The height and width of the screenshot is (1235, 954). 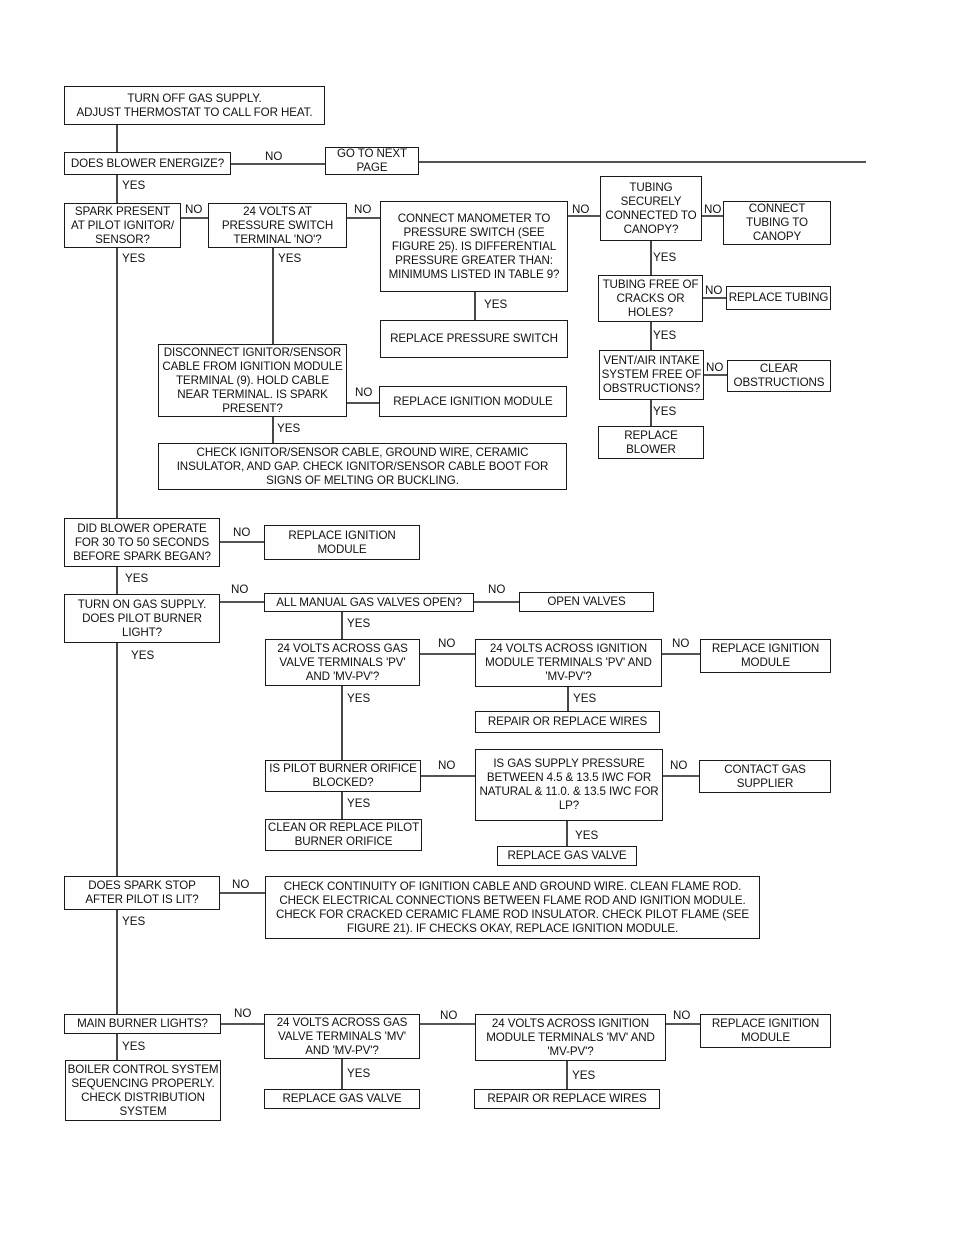 What do you see at coordinates (369, 602) in the screenshot?
I see `decision-manual-valves-open: ALL MANUAL GAS VALVES OPEN?` at bounding box center [369, 602].